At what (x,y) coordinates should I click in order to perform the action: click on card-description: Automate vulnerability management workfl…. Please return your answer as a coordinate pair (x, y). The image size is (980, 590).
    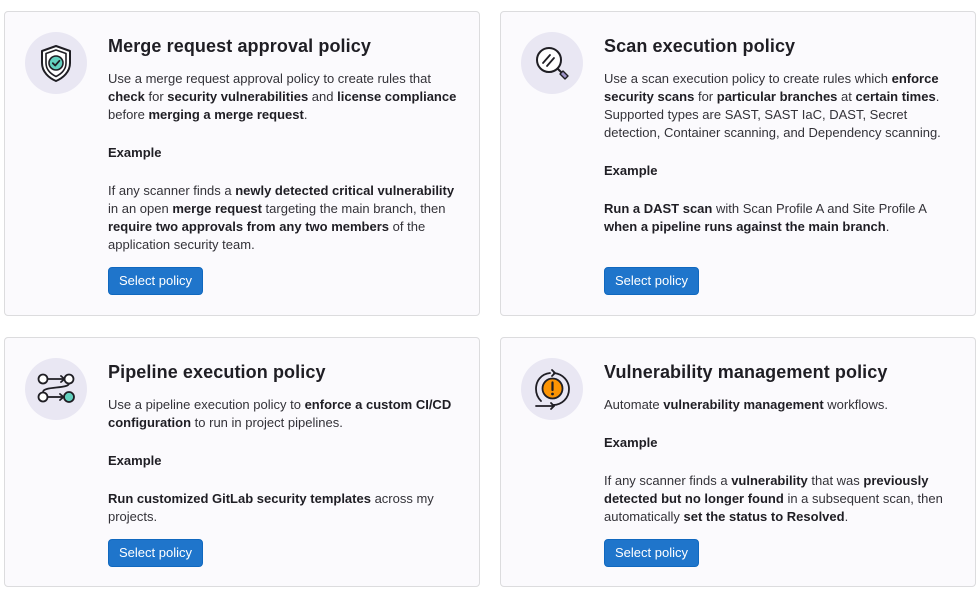
    Looking at the image, I should click on (782, 405).